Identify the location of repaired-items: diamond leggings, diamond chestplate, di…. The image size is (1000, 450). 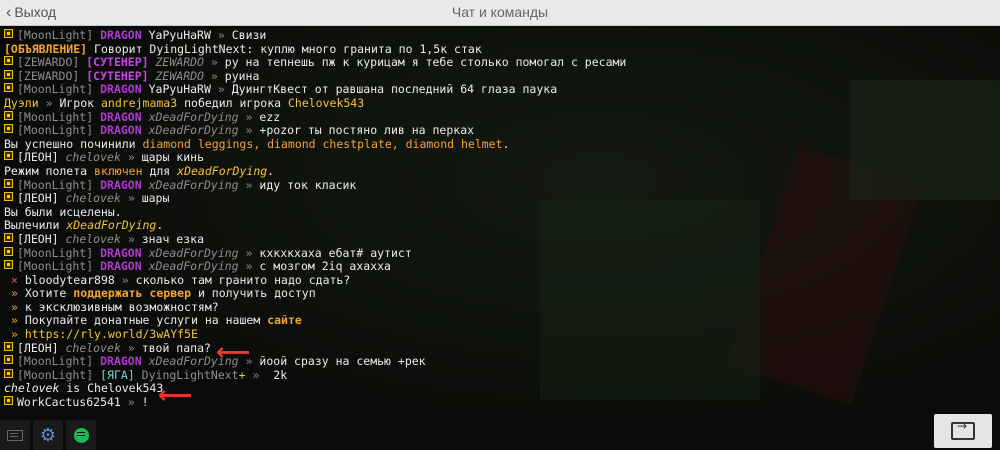
(322, 143).